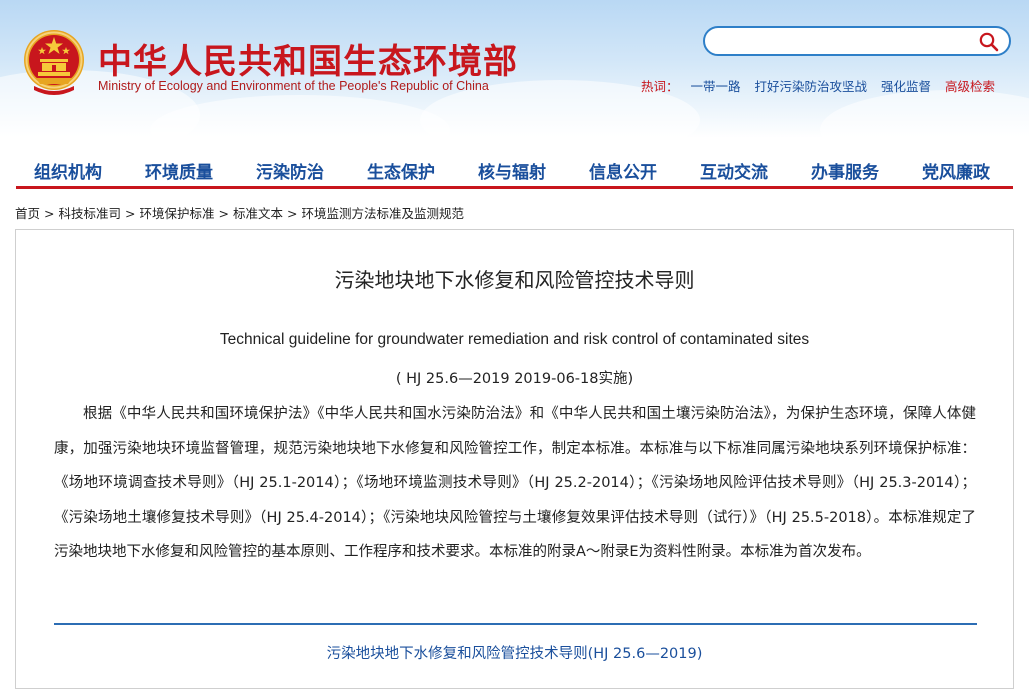 The width and height of the screenshot is (1029, 689). Describe the element at coordinates (515, 624) in the screenshot. I see `content-divider` at that location.